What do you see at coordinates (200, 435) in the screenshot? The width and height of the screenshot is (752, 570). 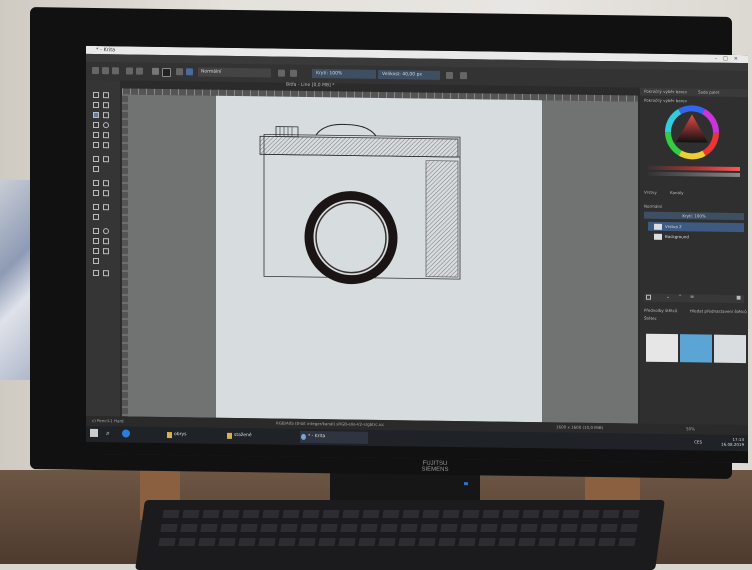 I see `taskbar-folder-obrys: obrys` at bounding box center [200, 435].